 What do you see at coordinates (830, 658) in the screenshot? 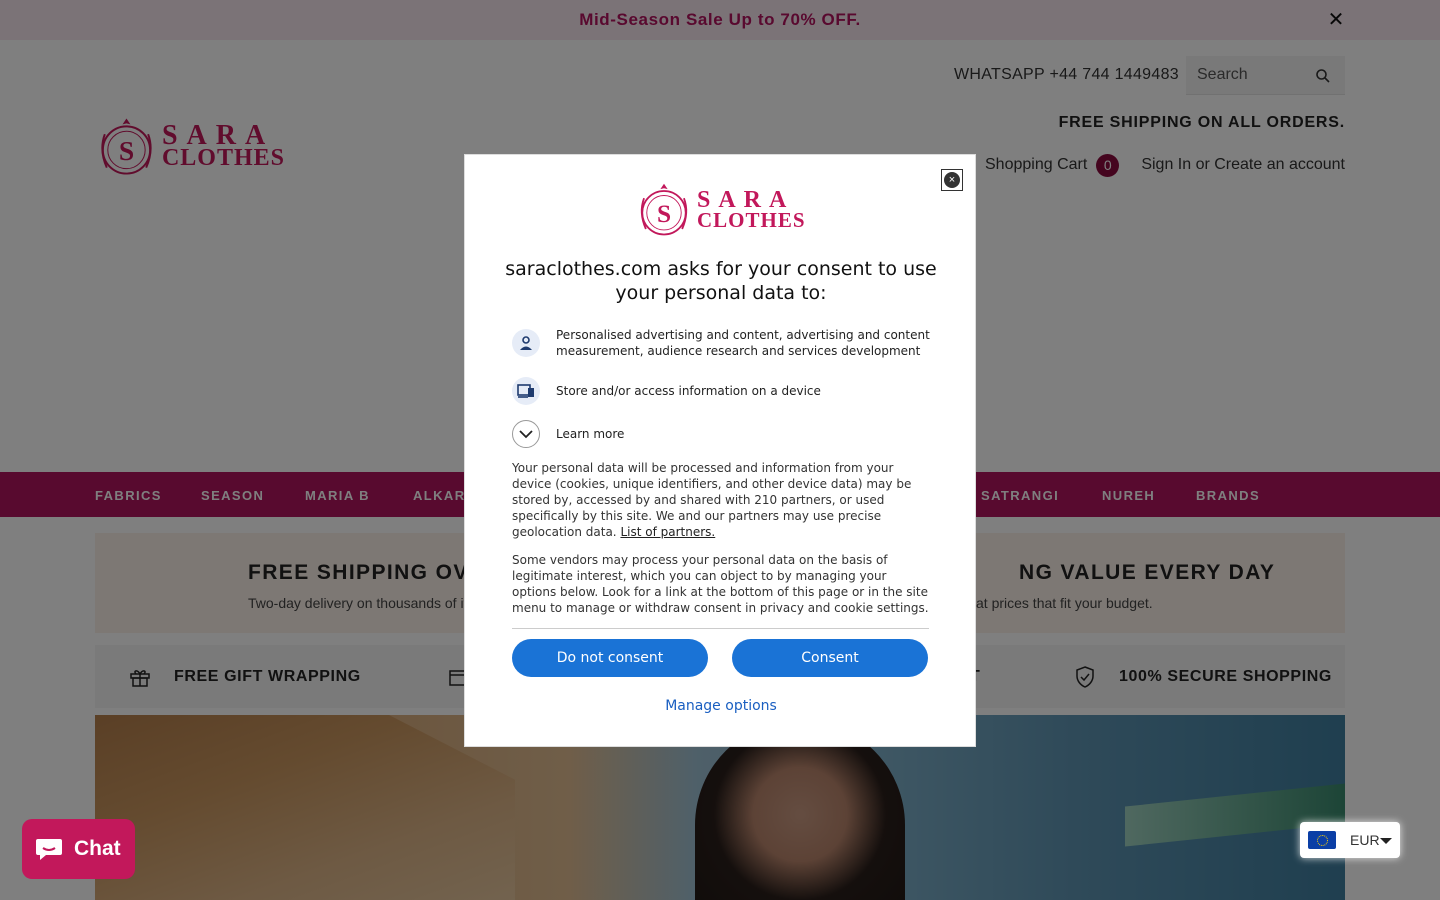
I see `consent-button: Consent` at bounding box center [830, 658].